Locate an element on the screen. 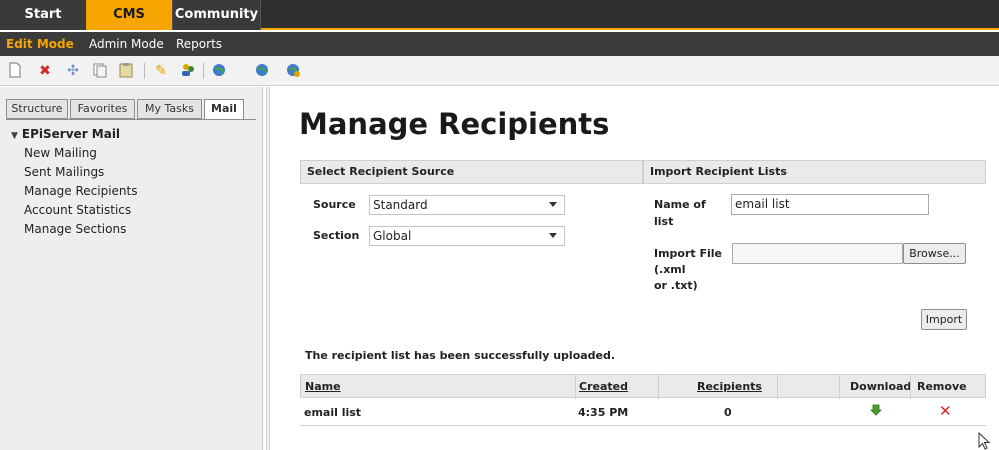  file-label-line-1: Import File is located at coordinates (688, 253).